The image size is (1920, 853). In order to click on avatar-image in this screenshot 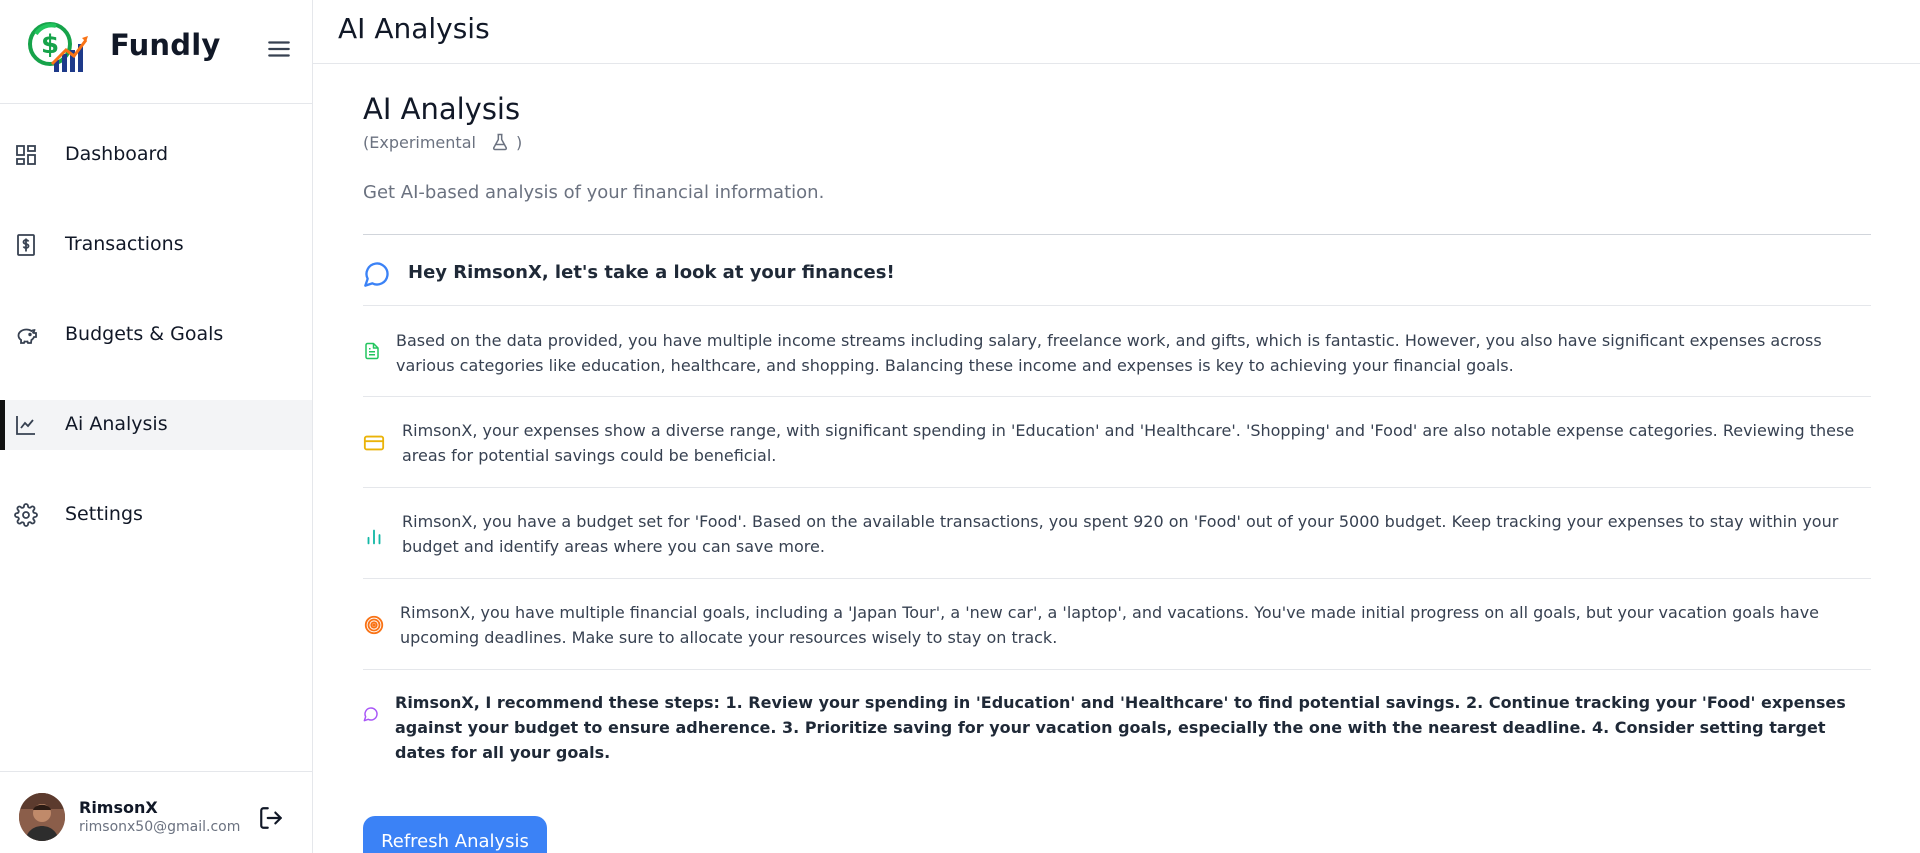, I will do `click(42, 817)`.